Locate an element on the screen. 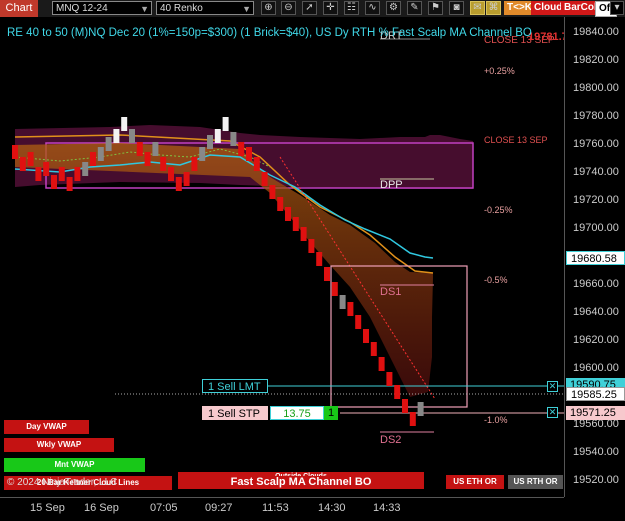 The height and width of the screenshot is (521, 625). close-stp-icon: ✕ is located at coordinates (552, 412).